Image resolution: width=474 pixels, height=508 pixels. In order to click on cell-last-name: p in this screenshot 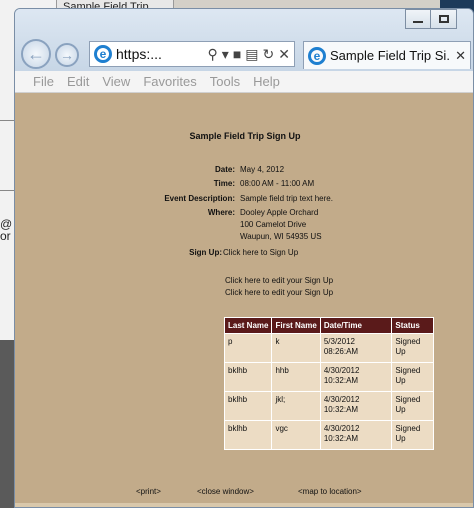, I will do `click(248, 348)`.